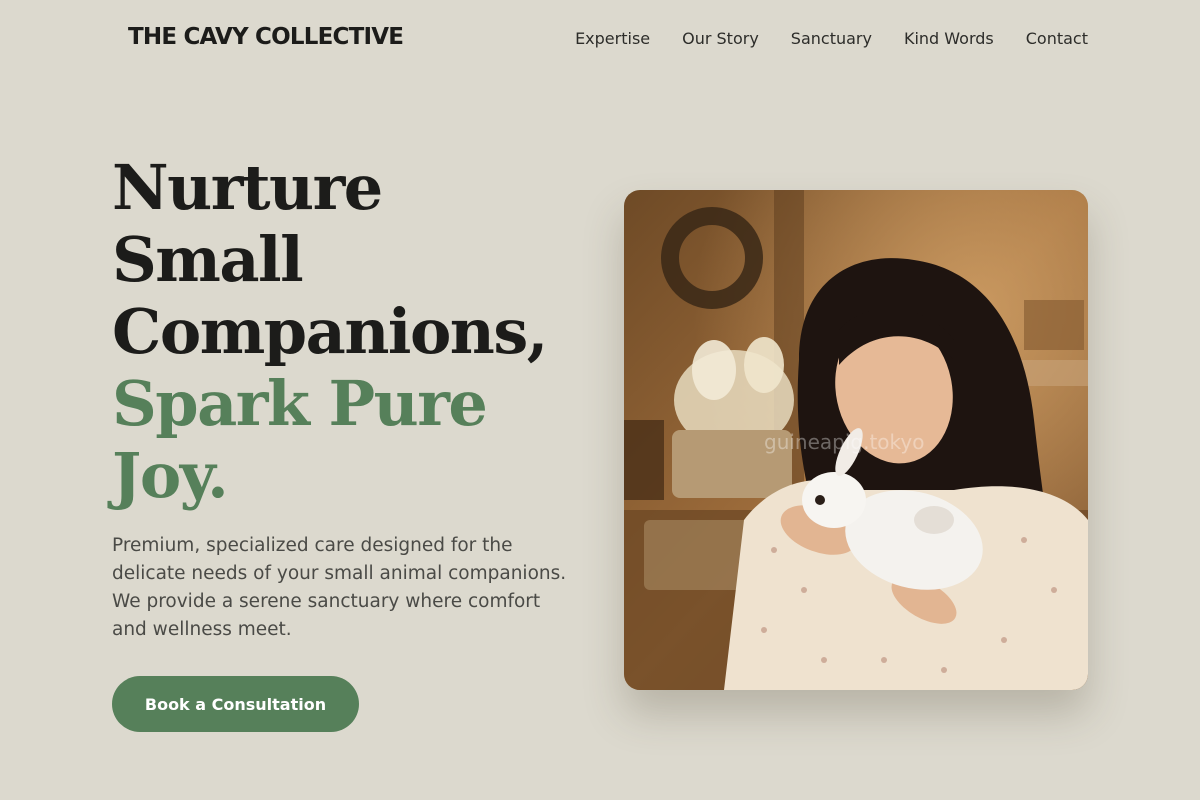 This screenshot has height=800, width=1200. I want to click on nav-link-sanctuary: Sanctuary, so click(831, 38).